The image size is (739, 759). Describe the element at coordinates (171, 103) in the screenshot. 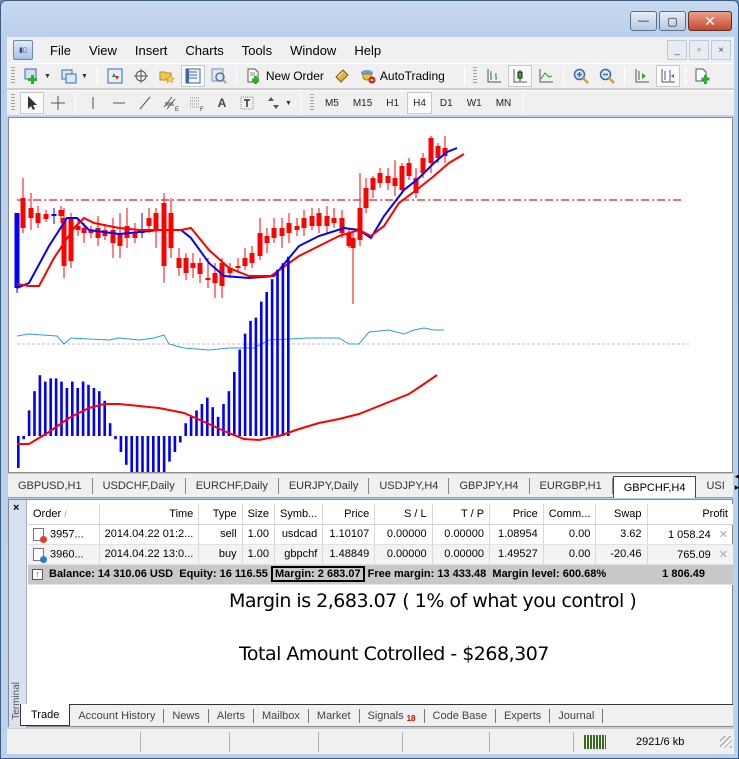

I see `equidistant-channel-button: E` at that location.